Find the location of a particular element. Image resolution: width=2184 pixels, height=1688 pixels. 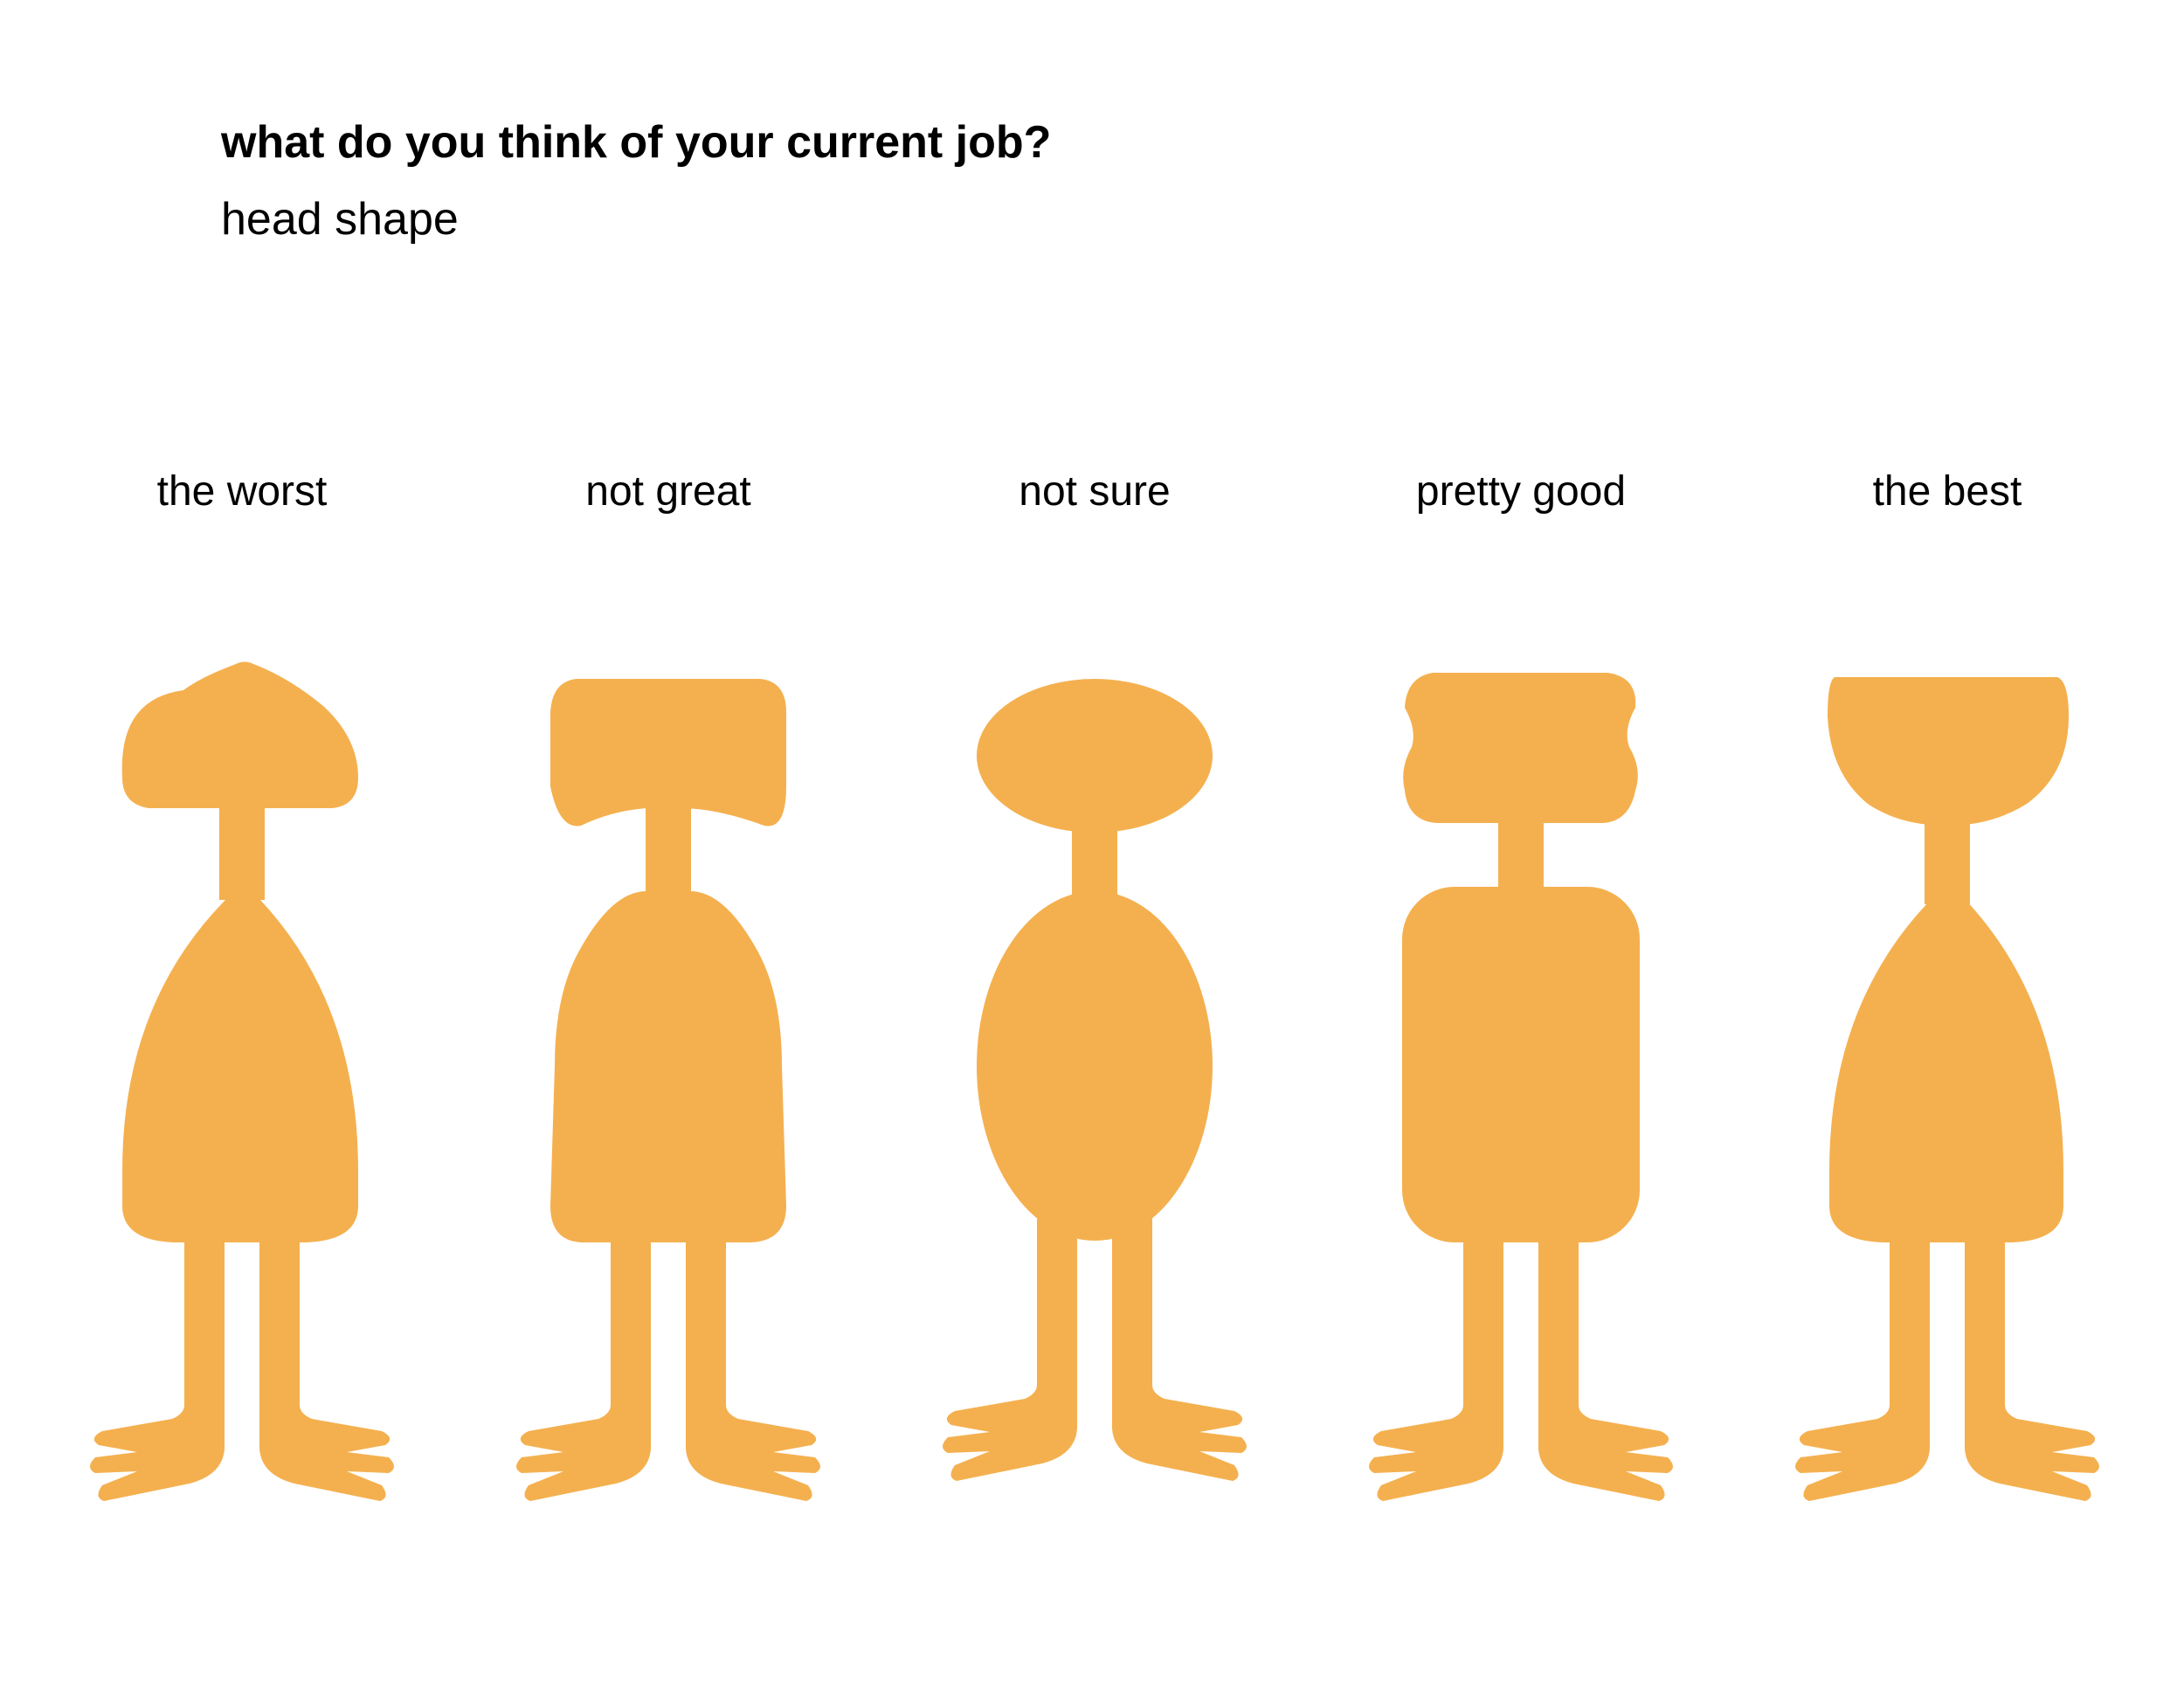

oval-head-shape is located at coordinates (1095, 756).